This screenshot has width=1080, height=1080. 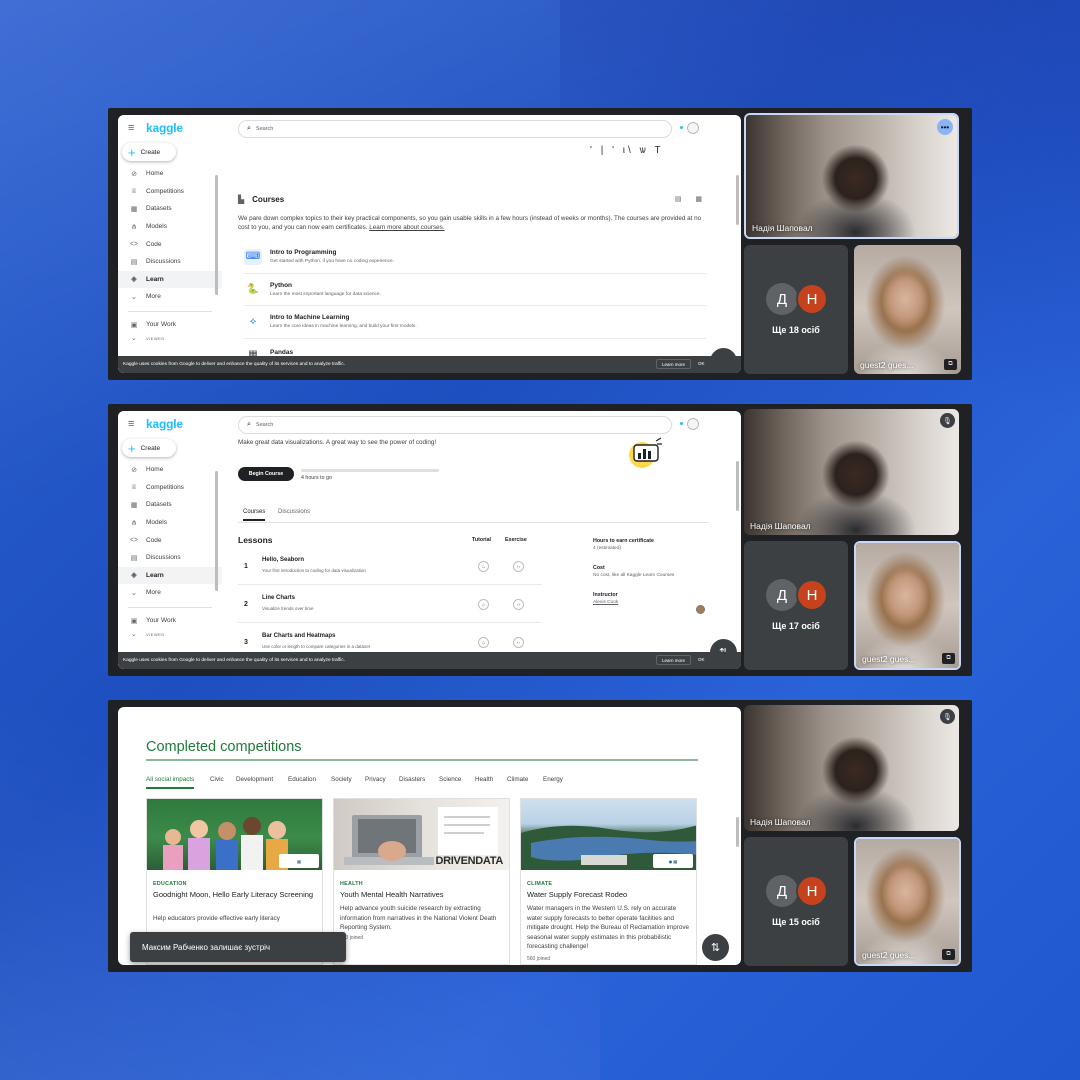 What do you see at coordinates (217, 779) in the screenshot?
I see `tab-civic: Civic` at bounding box center [217, 779].